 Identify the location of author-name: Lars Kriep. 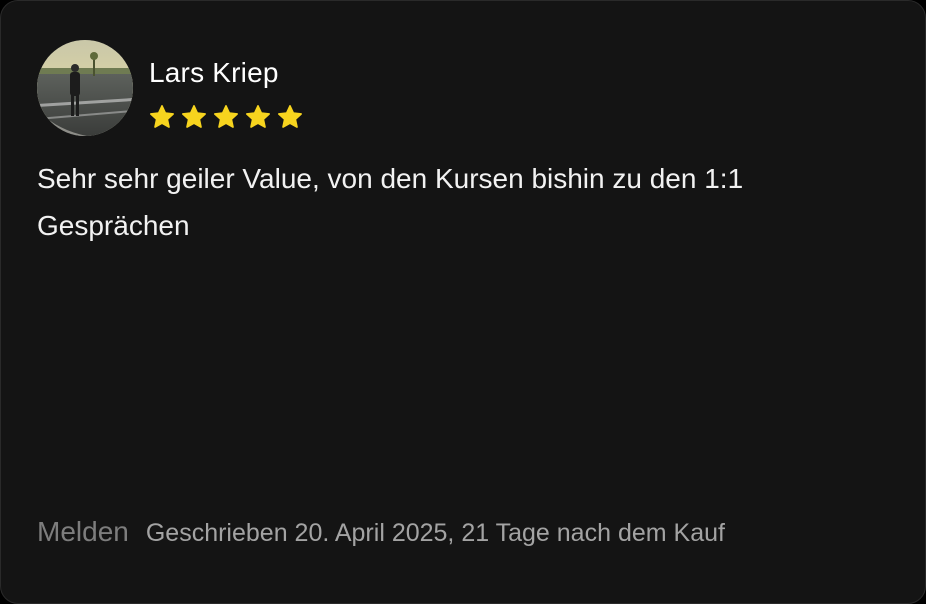
(214, 72).